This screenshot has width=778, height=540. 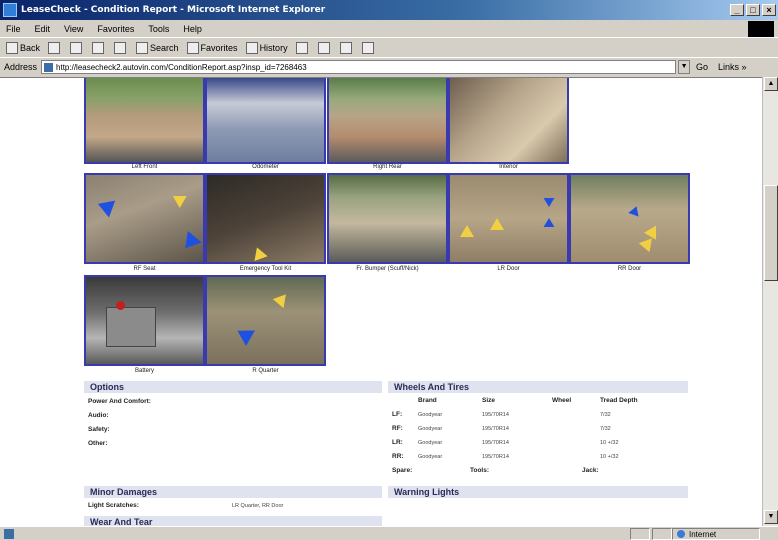 I want to click on caption-left-front: Left Front, so click(x=144, y=167).